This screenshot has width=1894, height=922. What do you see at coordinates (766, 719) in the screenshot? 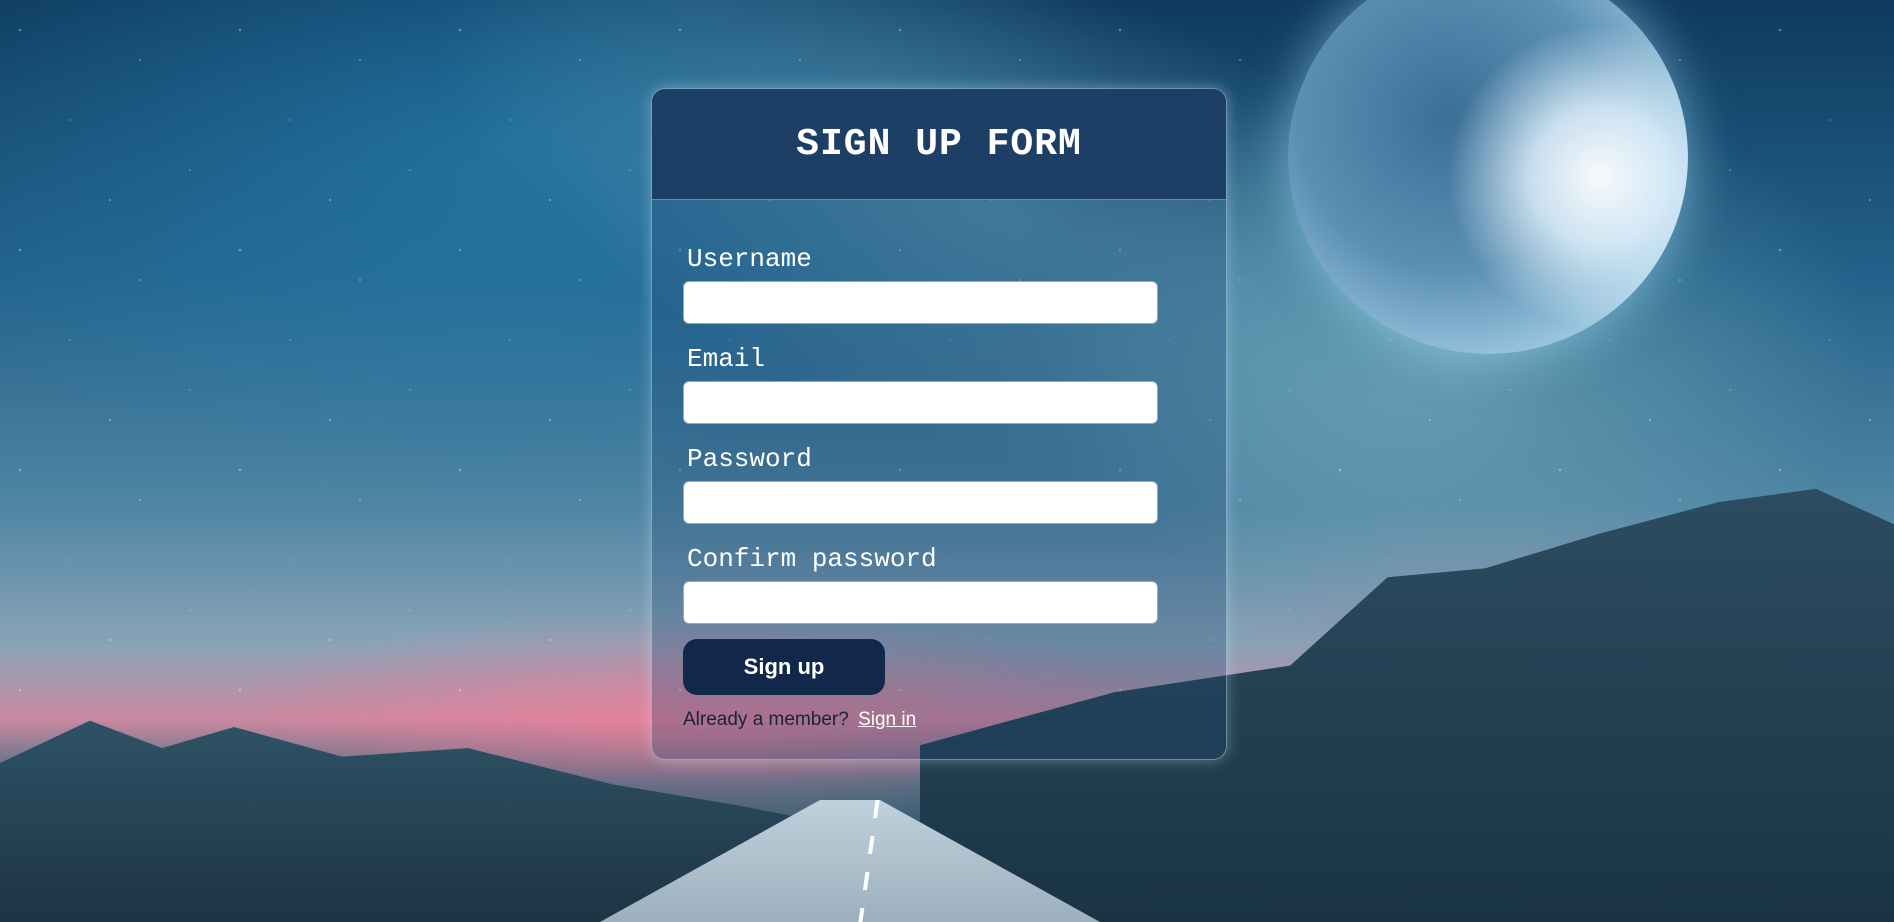
I see `signin-prompt-text: Already a member?` at bounding box center [766, 719].